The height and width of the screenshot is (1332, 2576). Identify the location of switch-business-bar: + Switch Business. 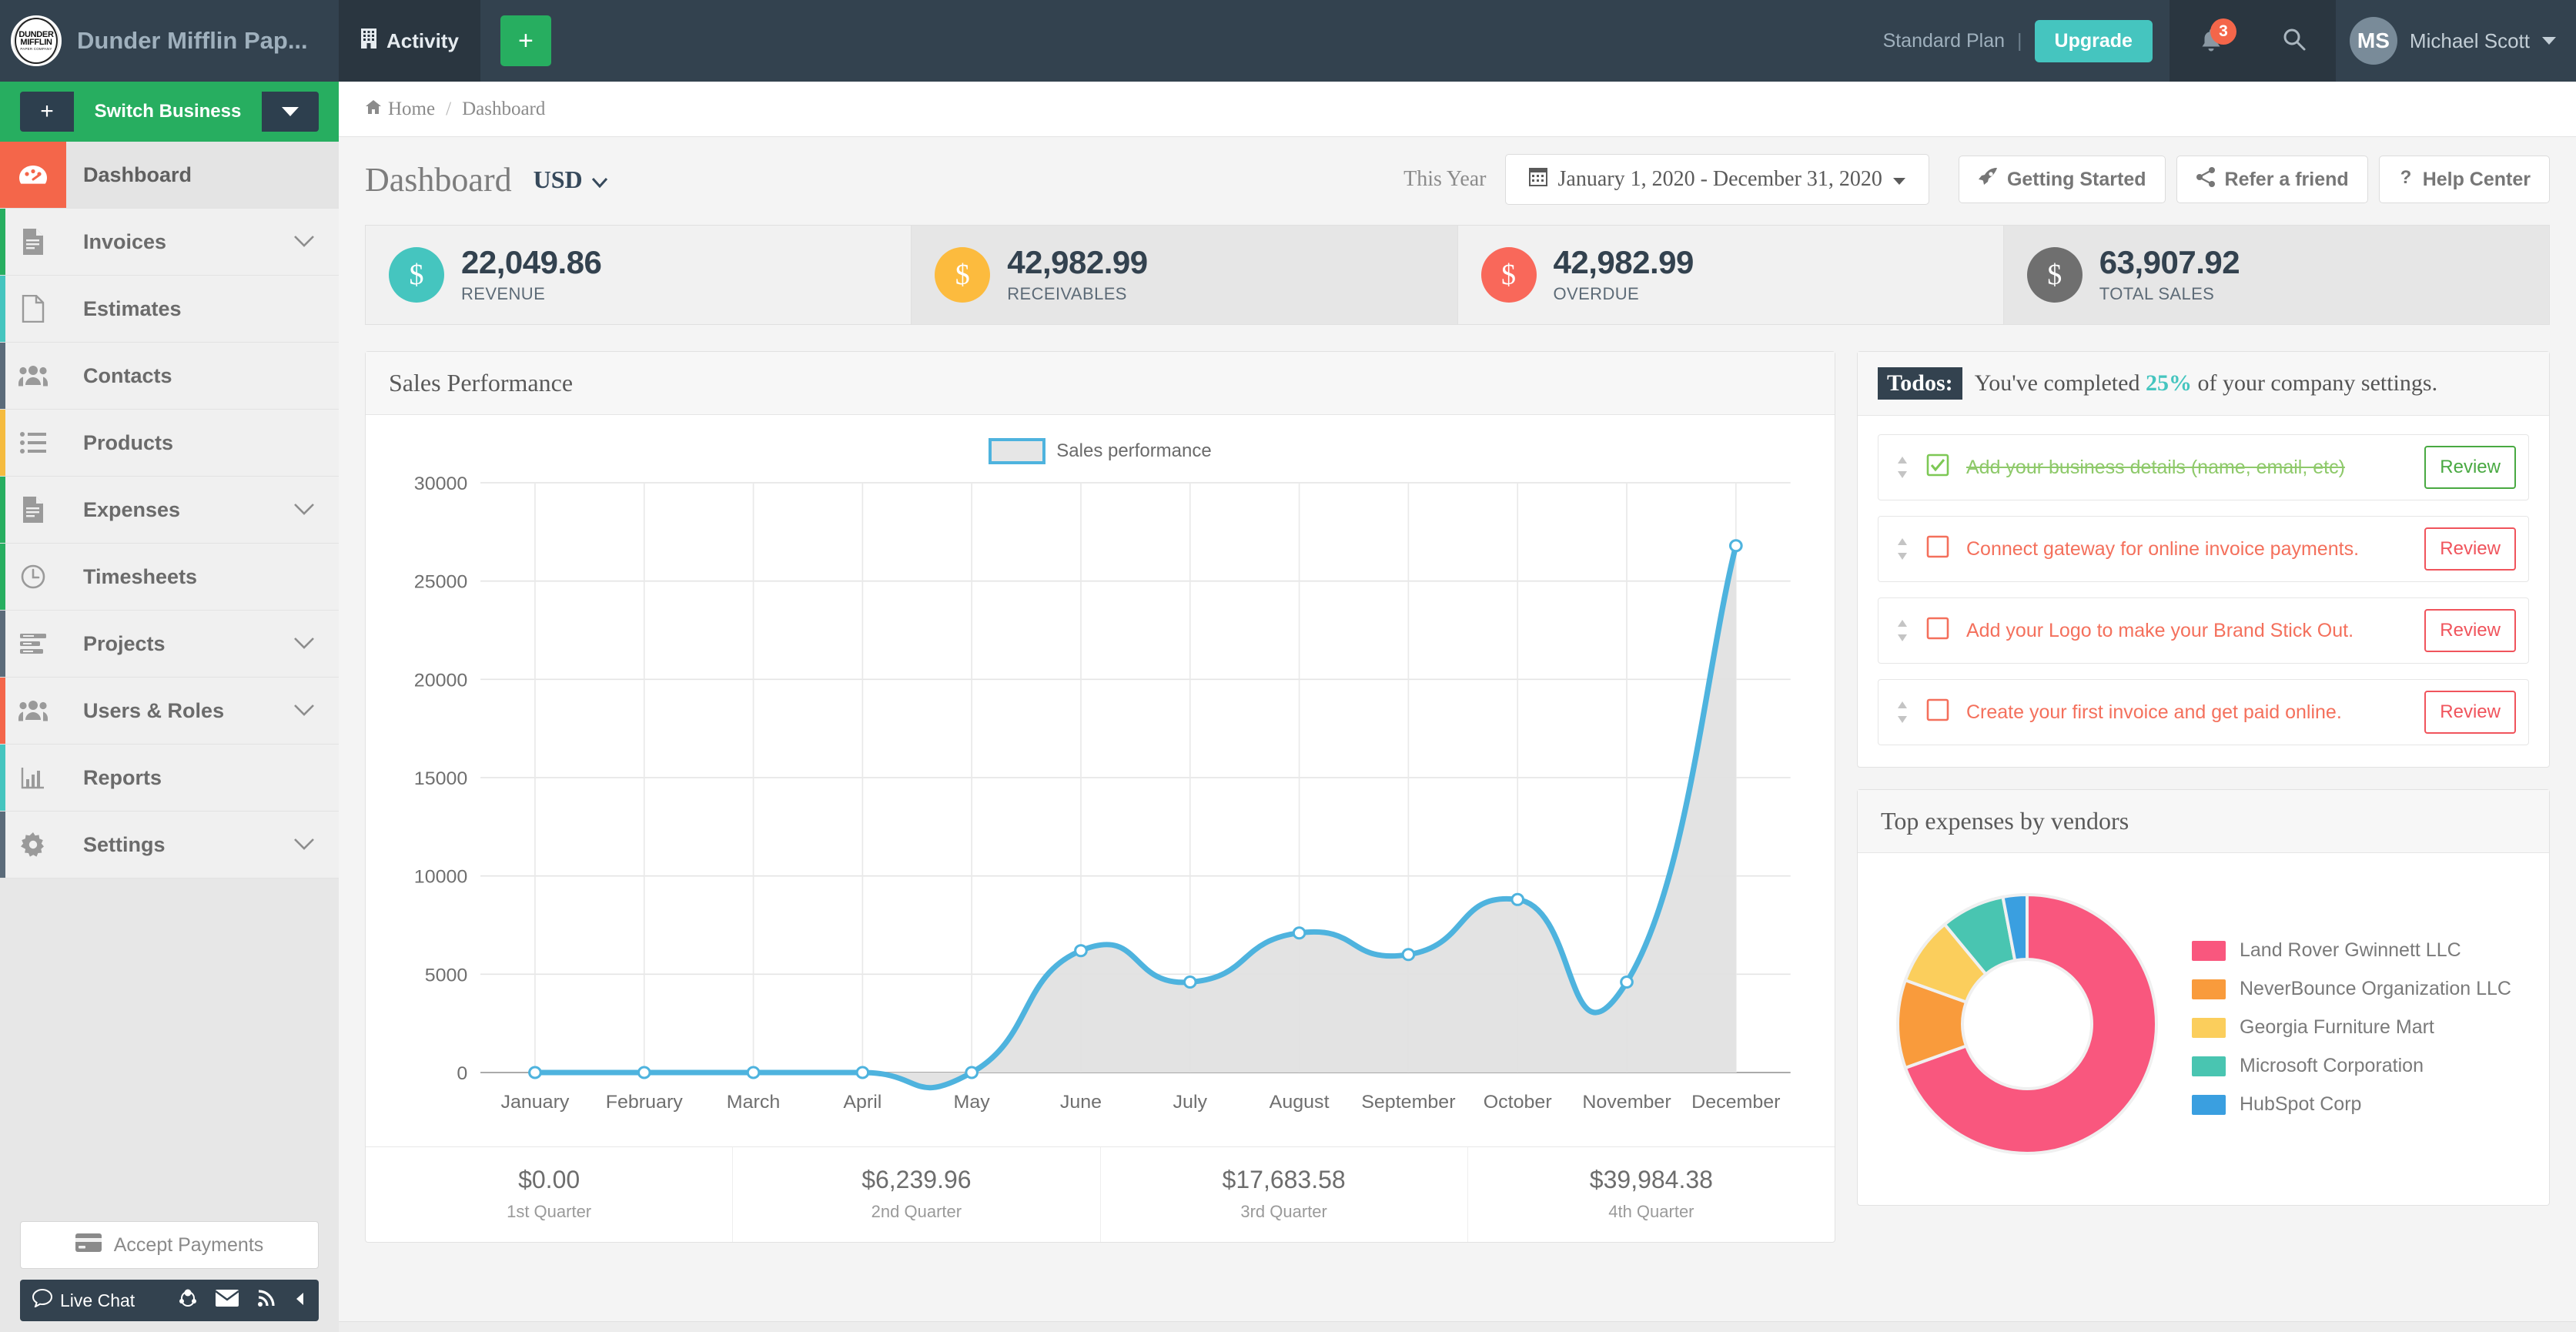
(170, 112).